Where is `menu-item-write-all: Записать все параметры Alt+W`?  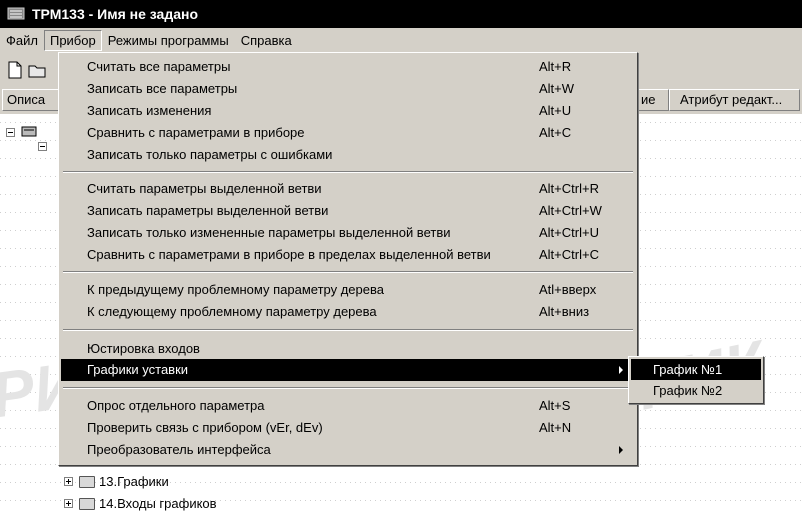 menu-item-write-all: Записать все параметры Alt+W is located at coordinates (348, 89).